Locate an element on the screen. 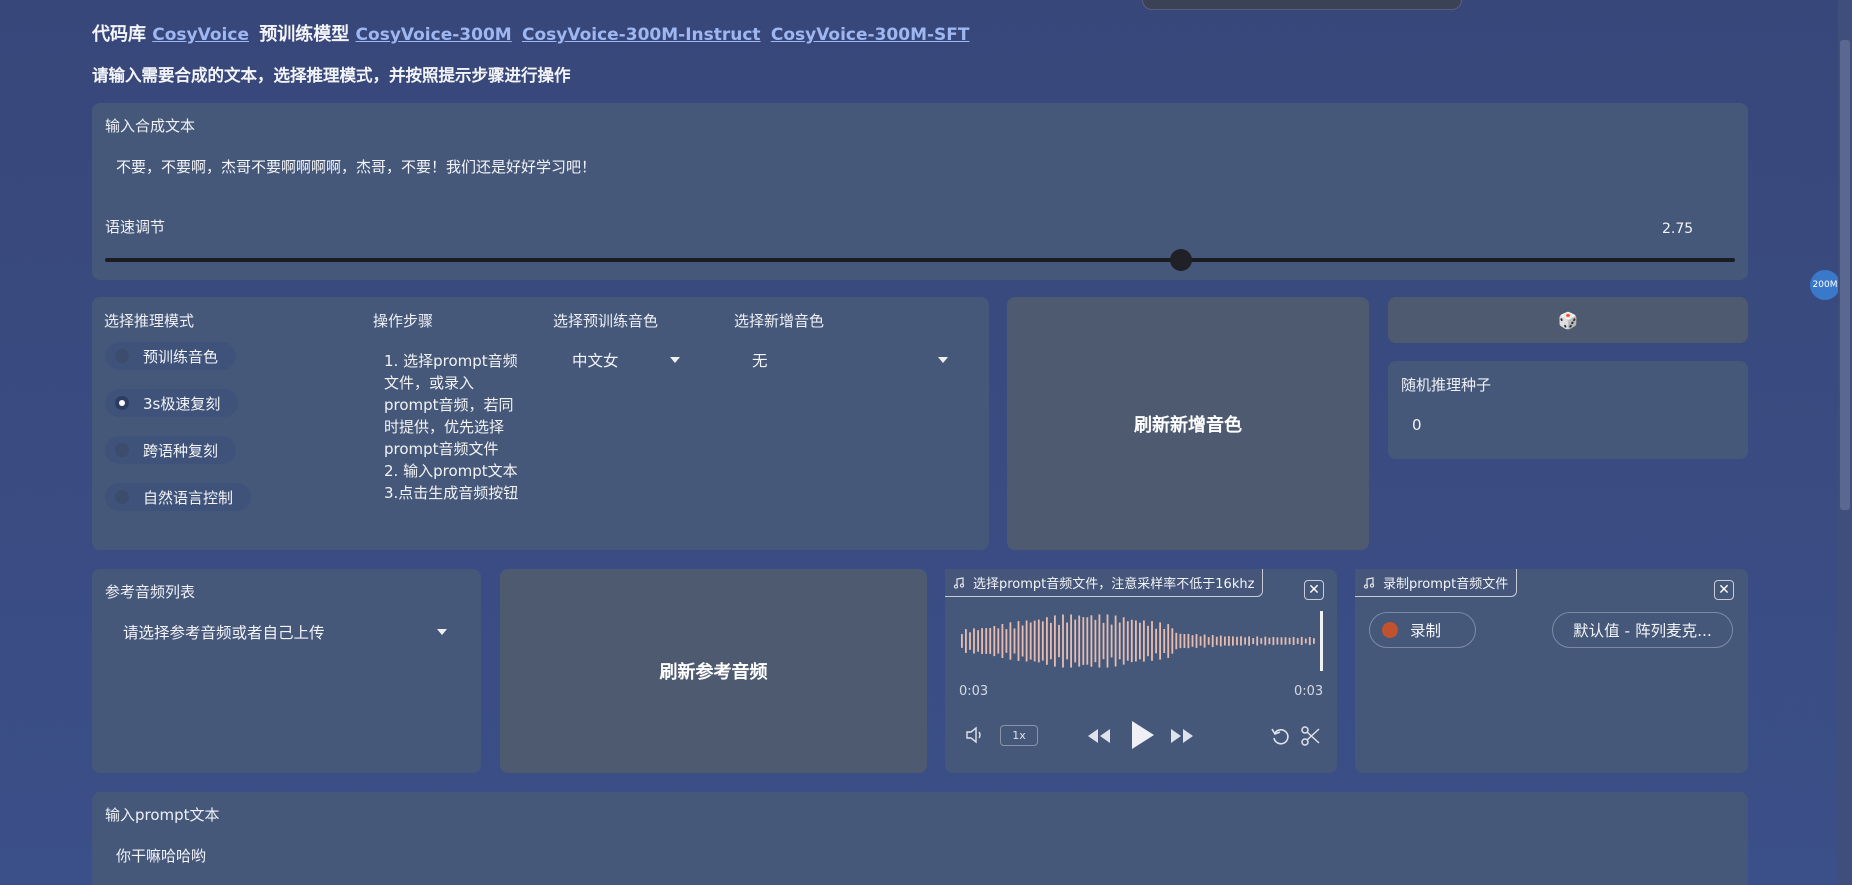 The image size is (1852, 885). scrollbar-thumb is located at coordinates (1845, 275).